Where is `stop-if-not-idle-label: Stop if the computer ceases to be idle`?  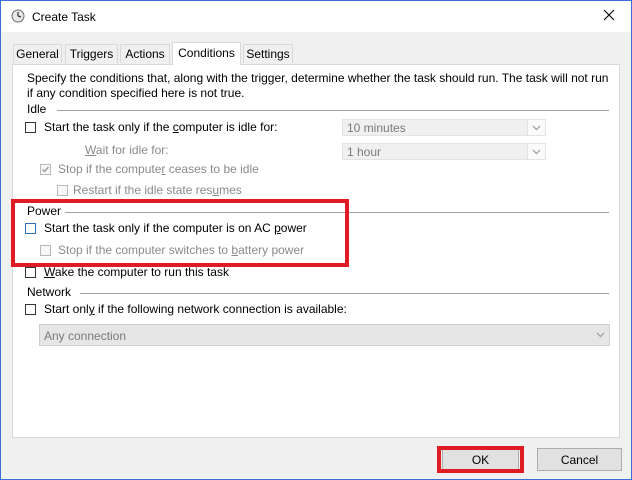 stop-if-not-idle-label: Stop if the computer ceases to be idle is located at coordinates (158, 169).